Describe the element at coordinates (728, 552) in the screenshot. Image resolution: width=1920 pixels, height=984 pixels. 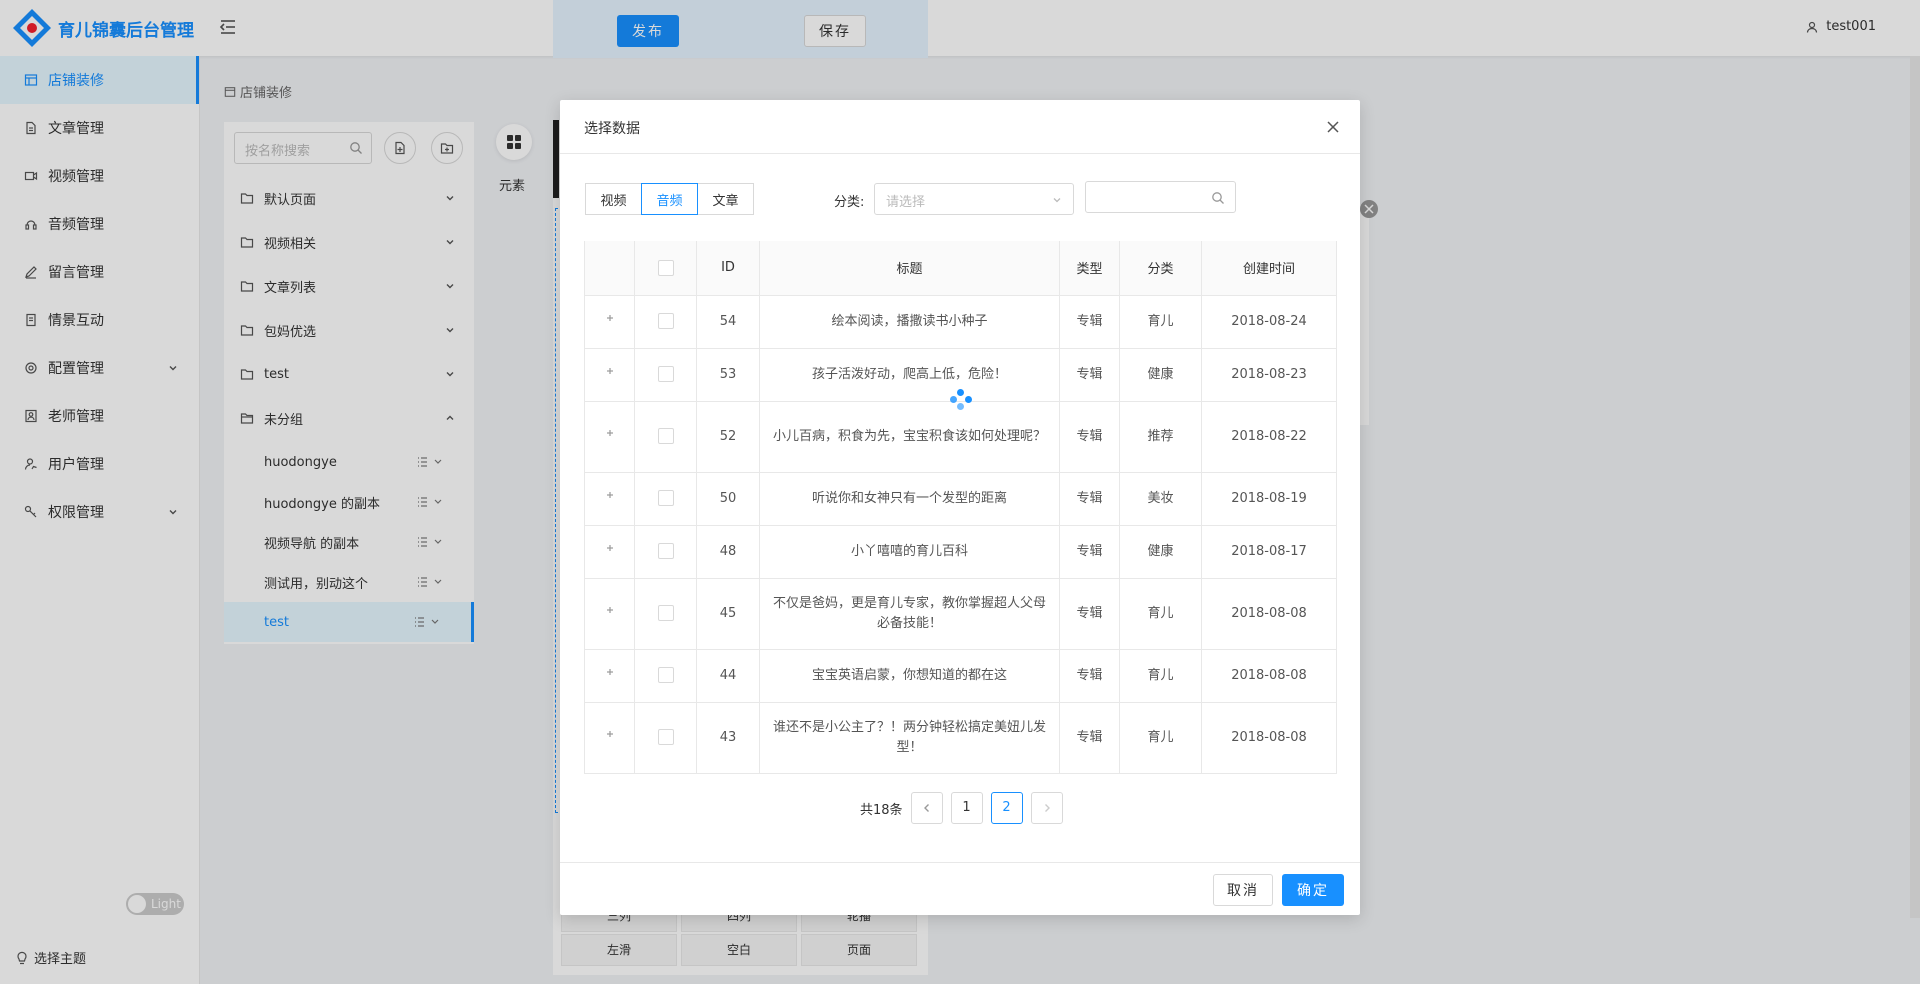
I see `row-id: 48` at that location.